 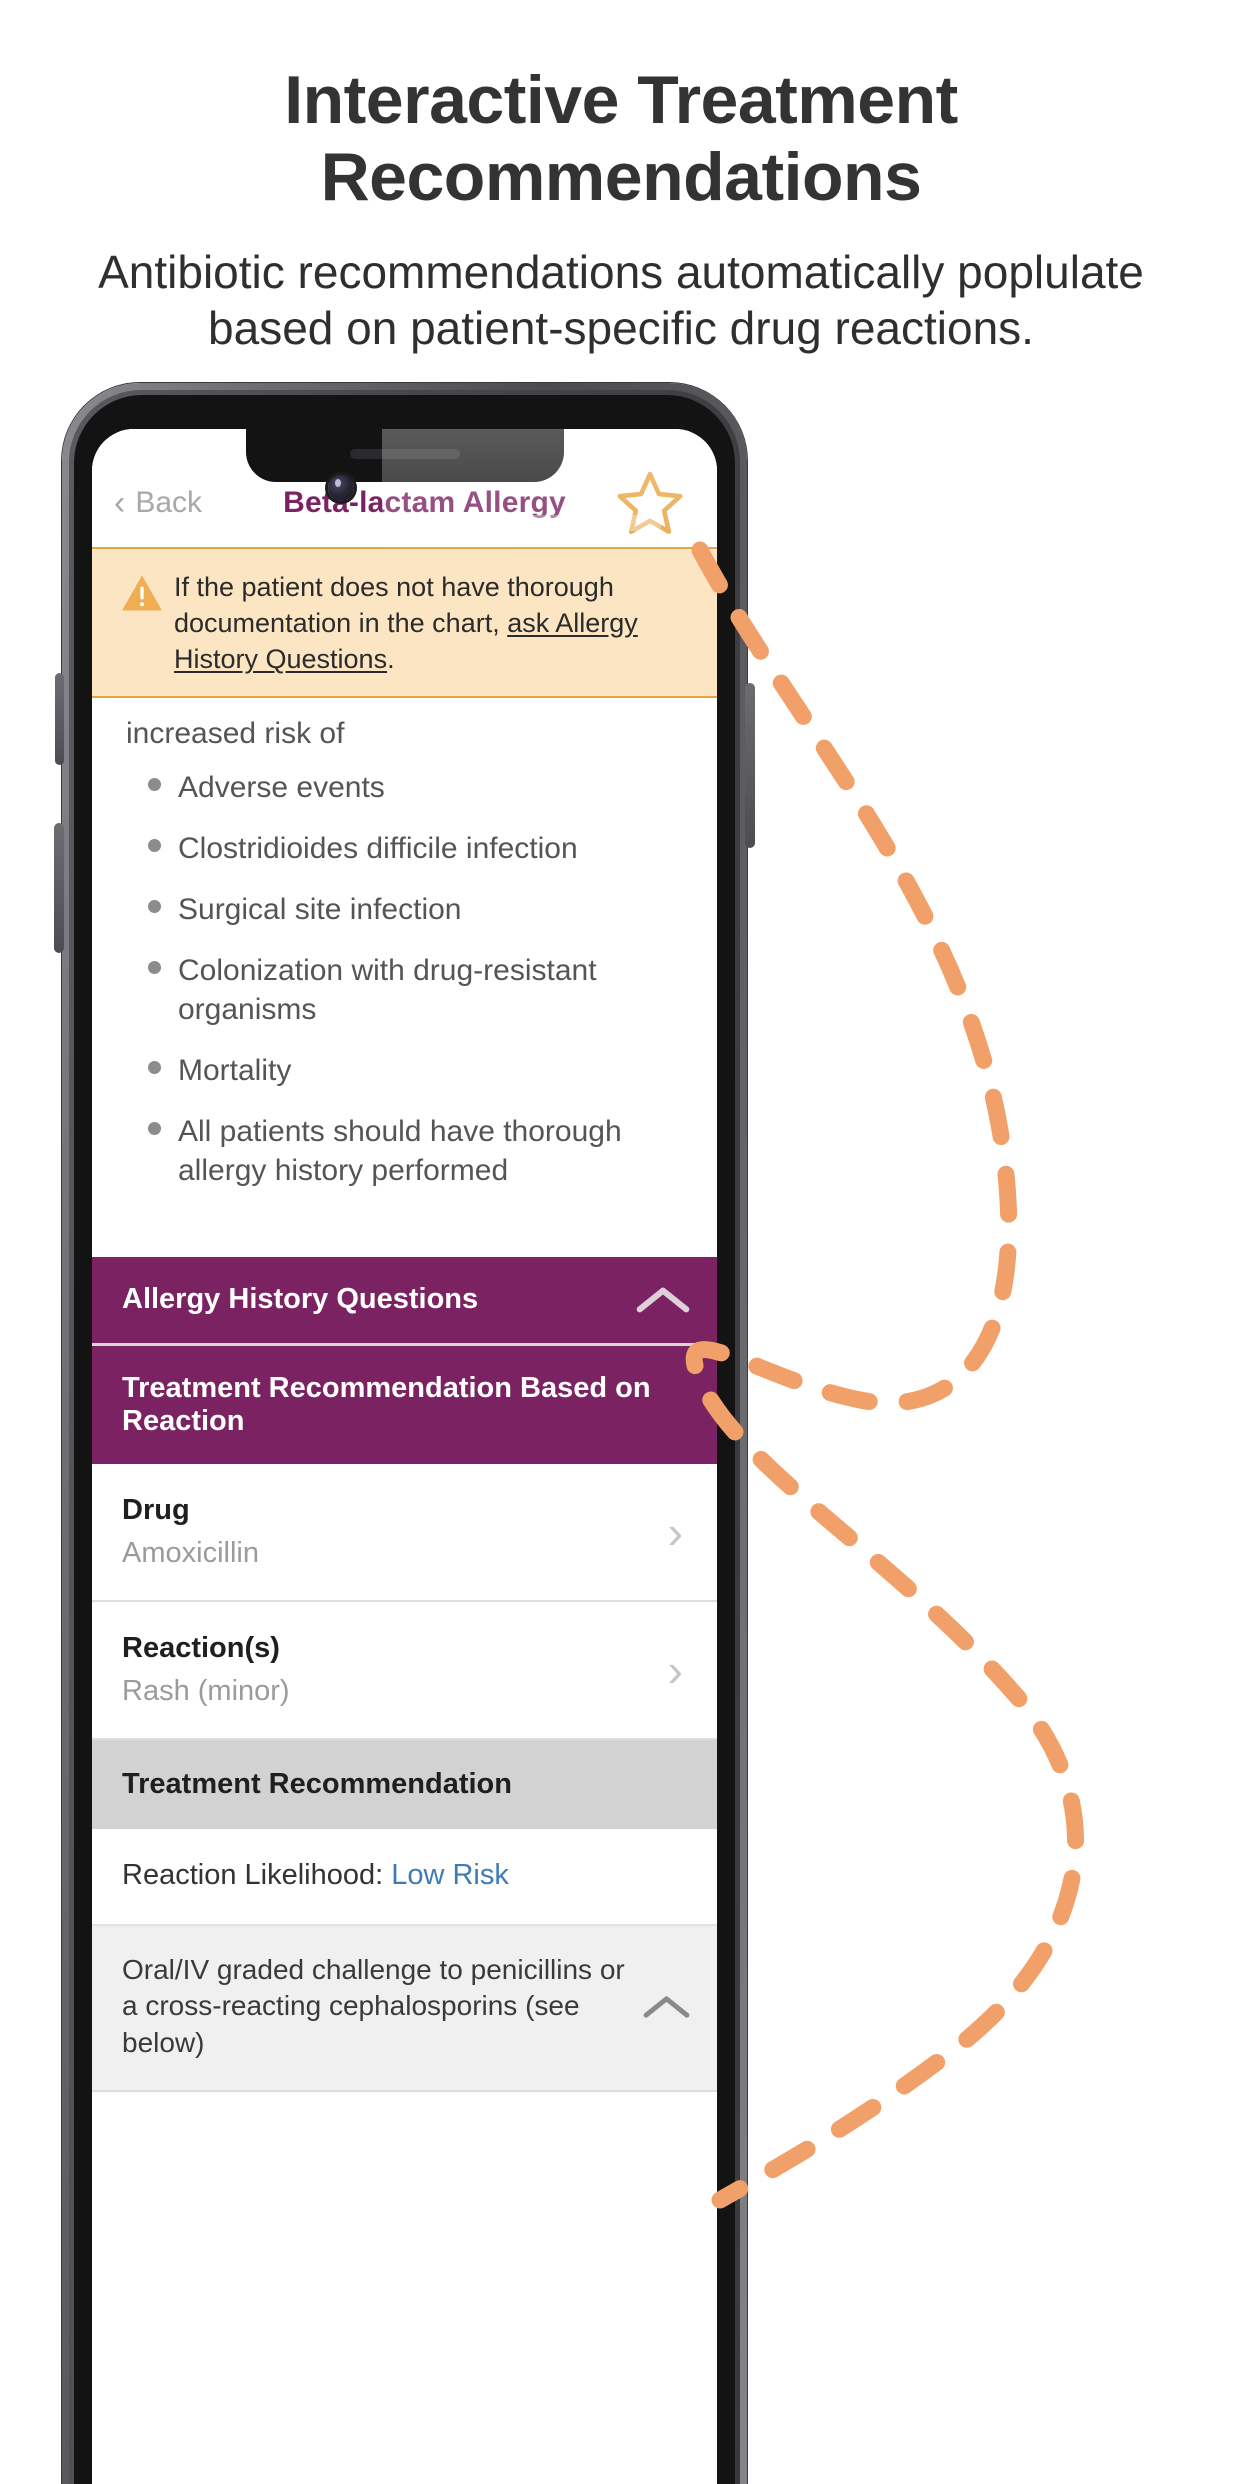 I want to click on section-allergy-history-questions: Allergy History Questions, so click(x=404, y=1299).